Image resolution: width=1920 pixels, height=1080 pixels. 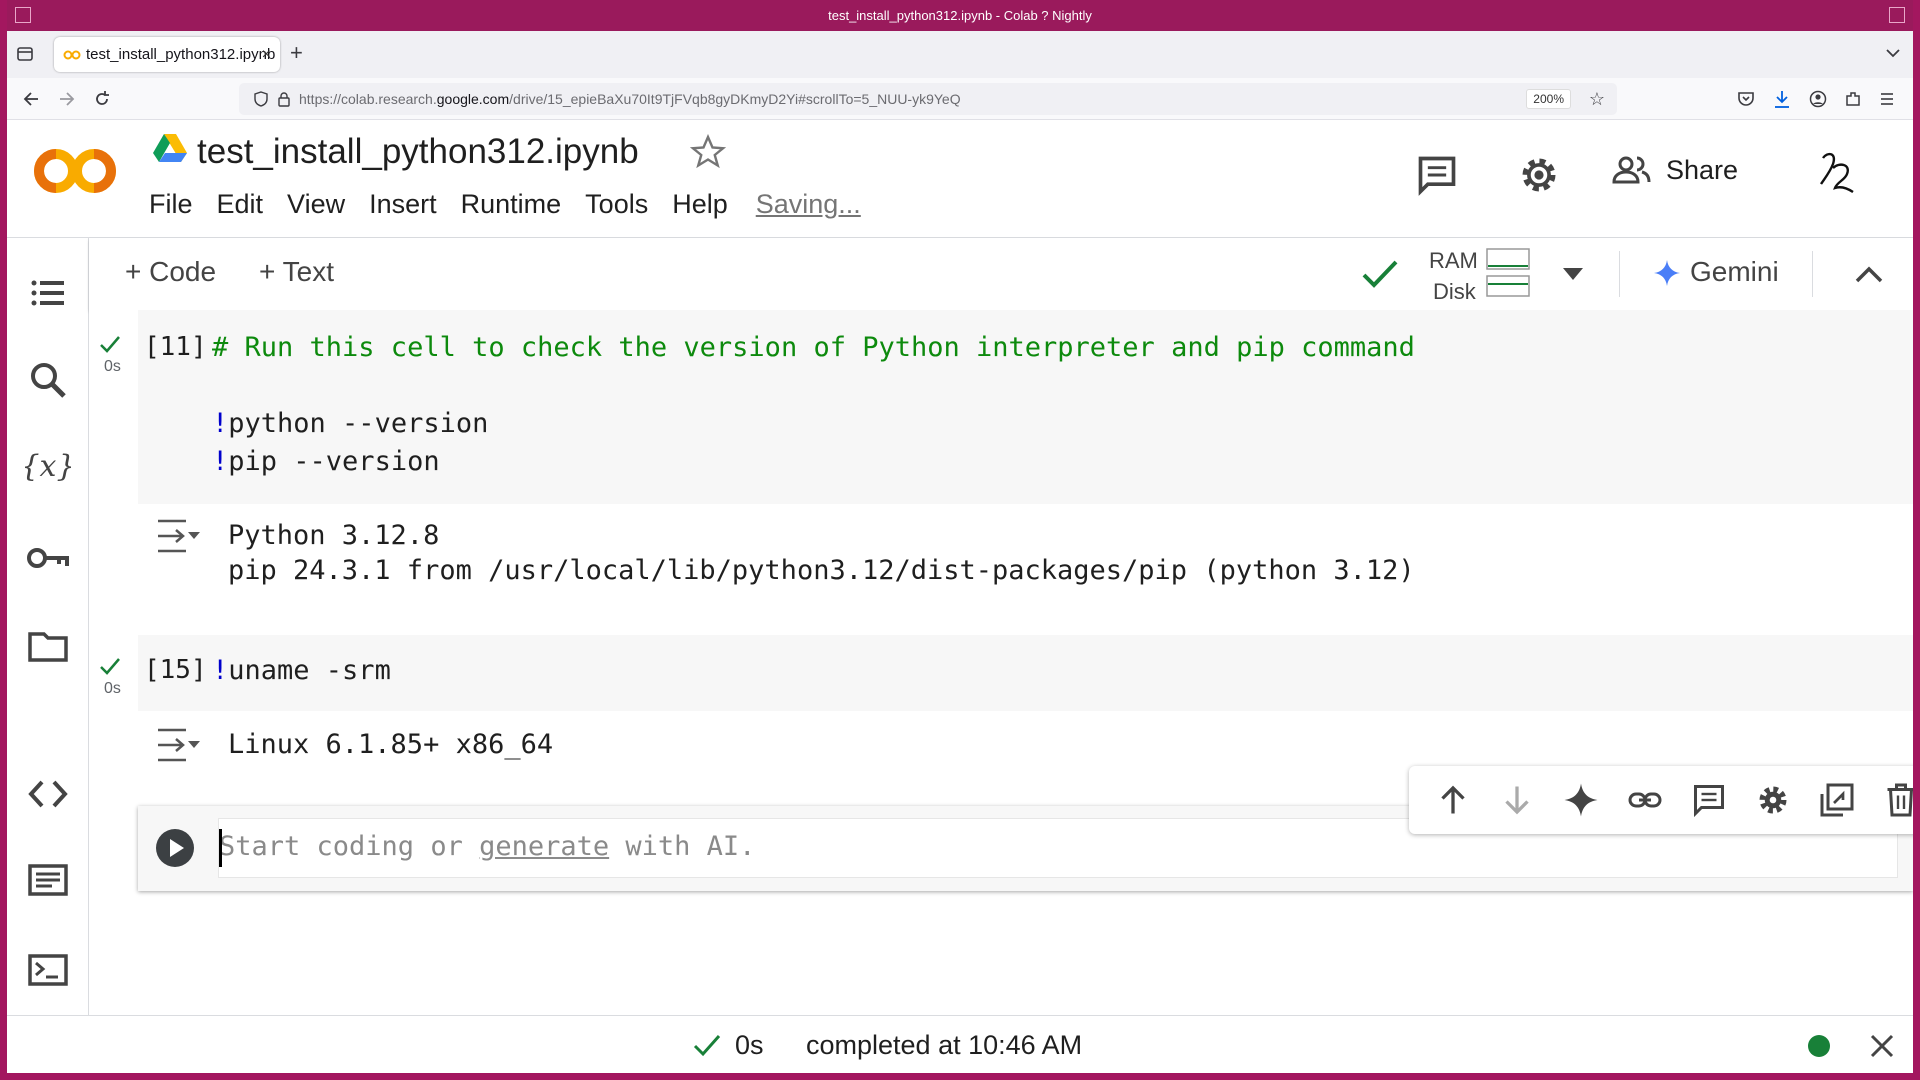 I want to click on extensions-icon, so click(x=1853, y=99).